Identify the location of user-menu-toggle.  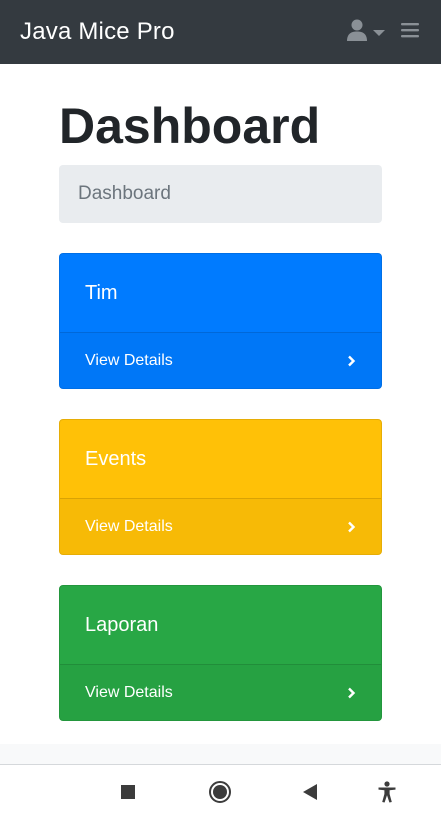
(366, 32).